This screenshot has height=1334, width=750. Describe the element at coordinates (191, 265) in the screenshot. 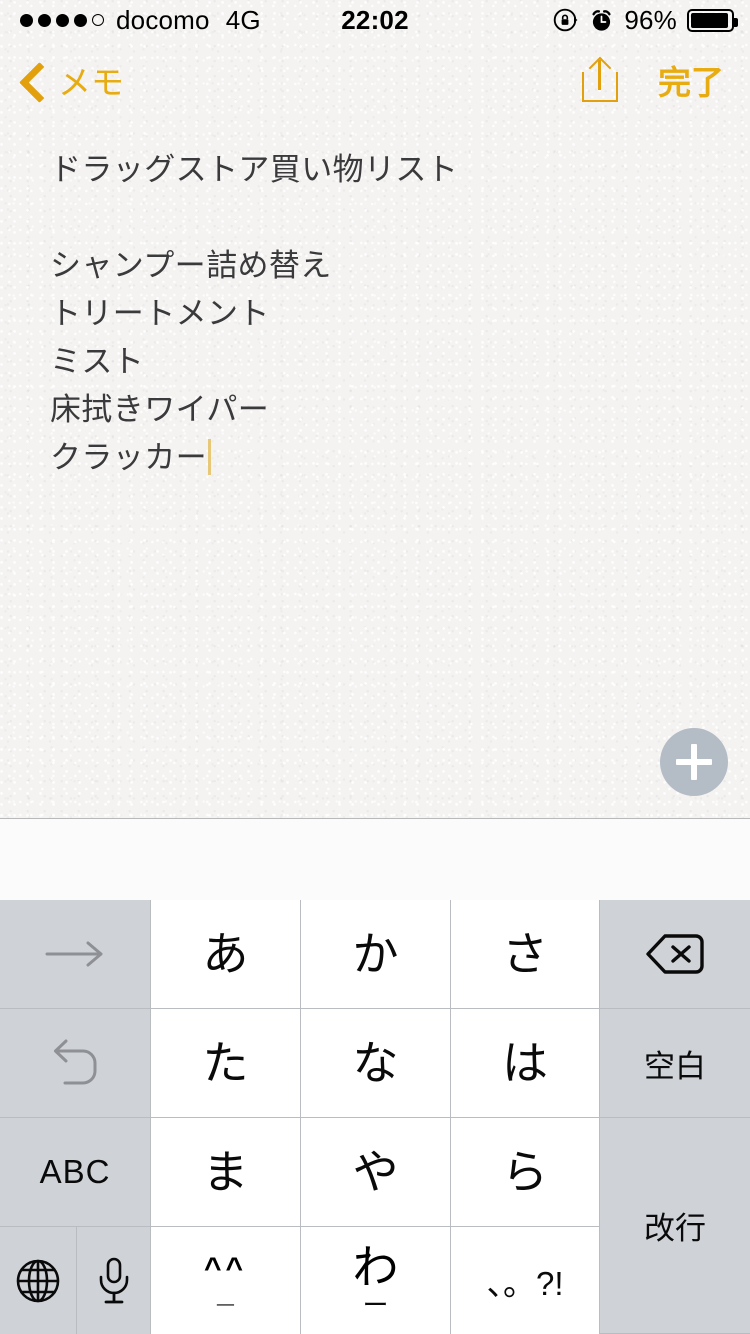

I see `note-item-line: シャンプー詰め替え` at that location.